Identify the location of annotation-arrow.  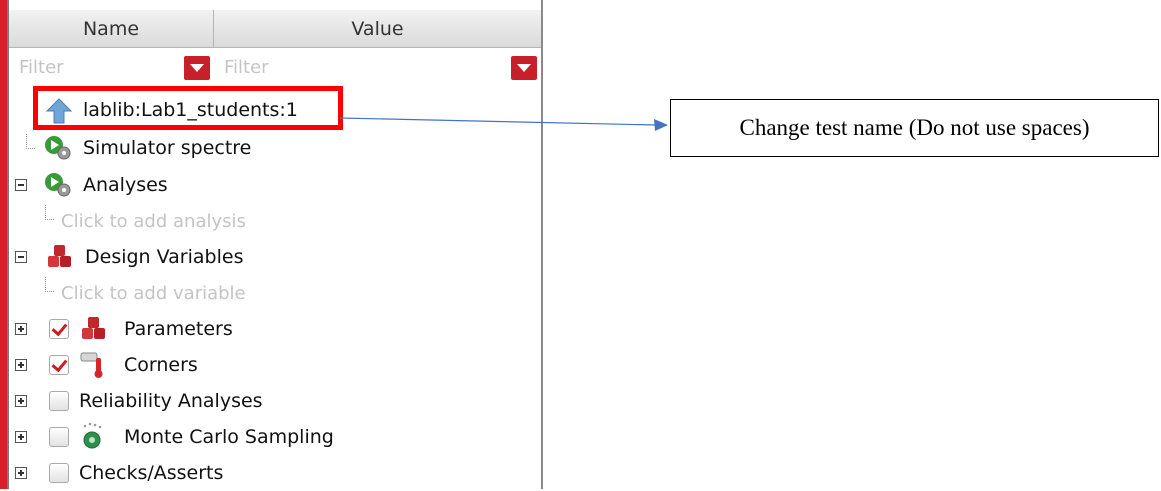
(503, 124).